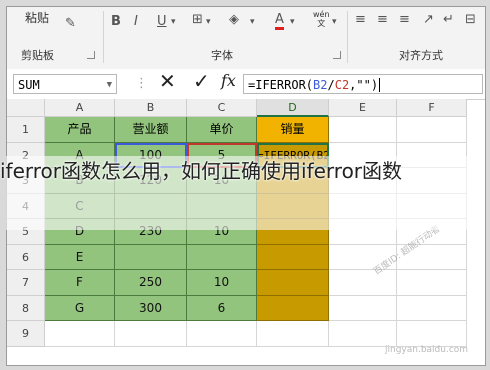 The height and width of the screenshot is (370, 490). Describe the element at coordinates (26, 108) in the screenshot. I see `select-all-corner` at that location.